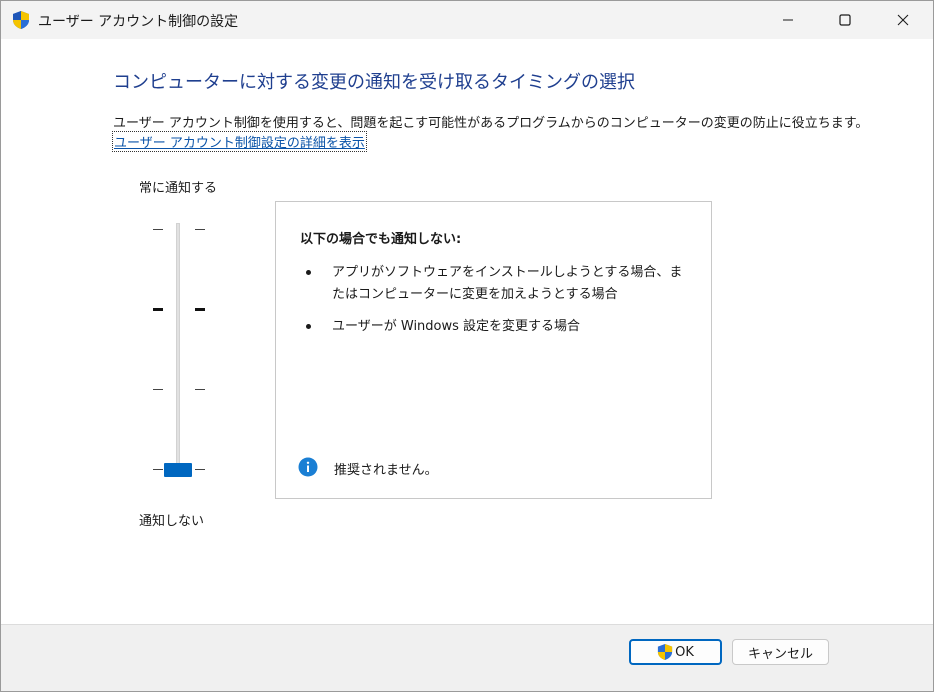  I want to click on maximize-button, so click(845, 20).